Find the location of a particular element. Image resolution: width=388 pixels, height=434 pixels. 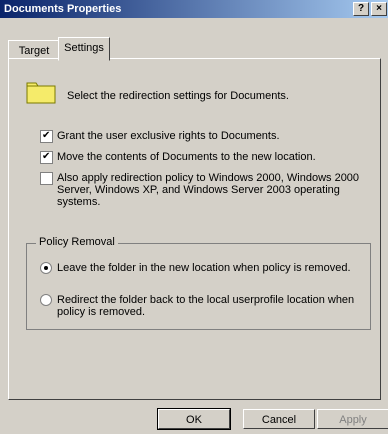

tab-target: Target is located at coordinates (34, 49).